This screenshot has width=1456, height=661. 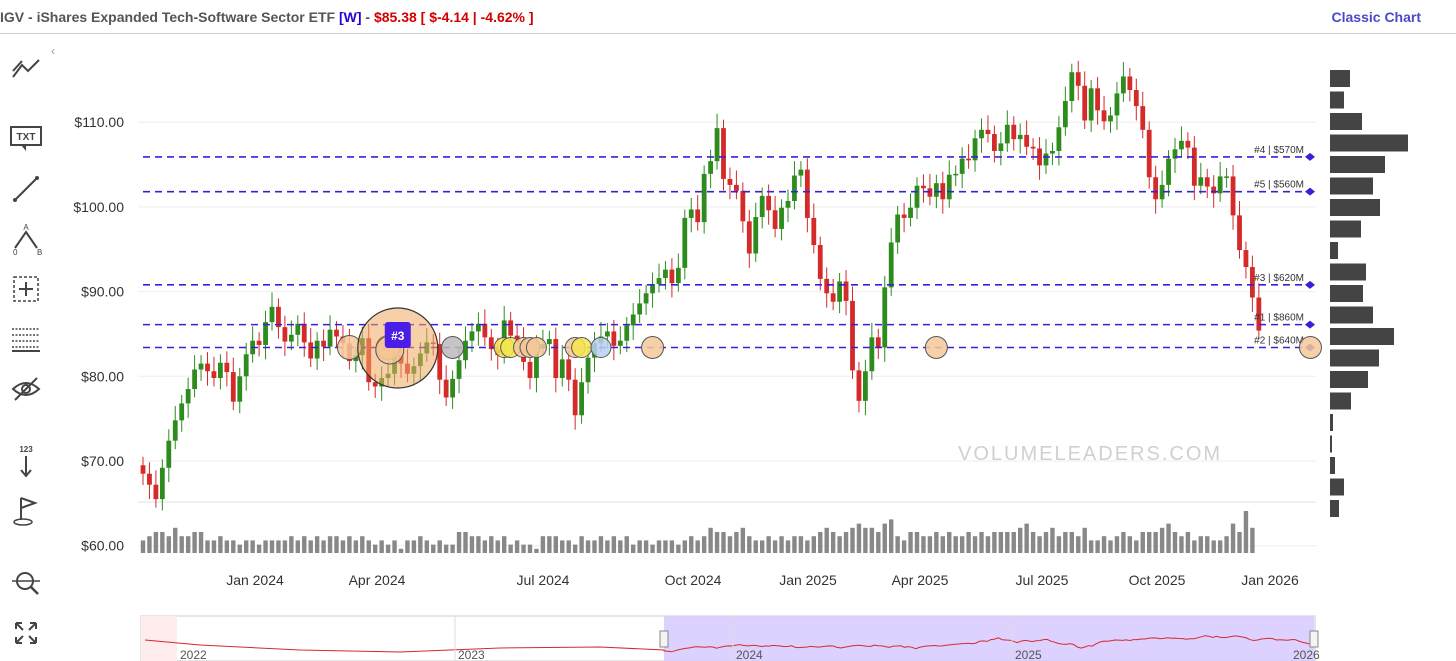 I want to click on navigator-start-shade, so click(x=159, y=638).